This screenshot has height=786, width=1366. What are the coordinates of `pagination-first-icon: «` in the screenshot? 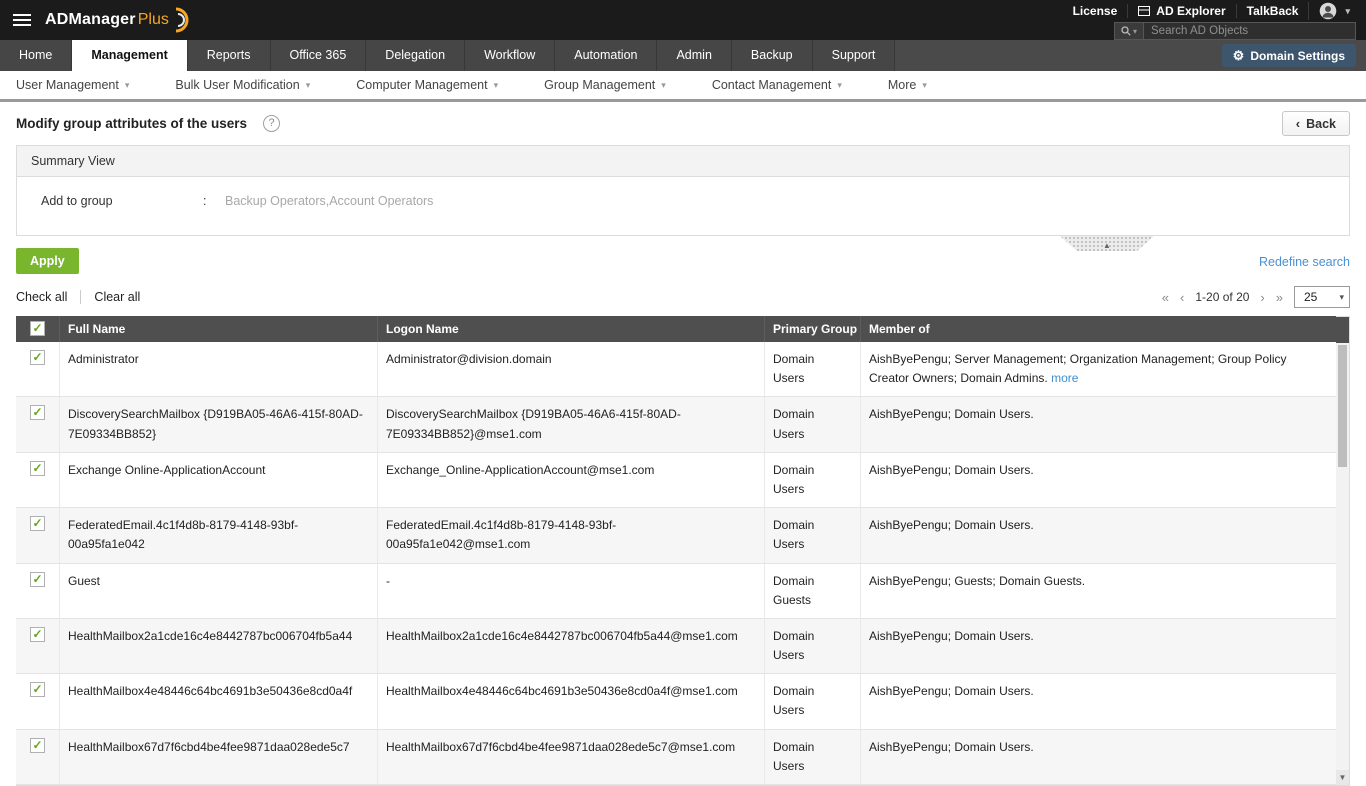 It's located at (1165, 297).